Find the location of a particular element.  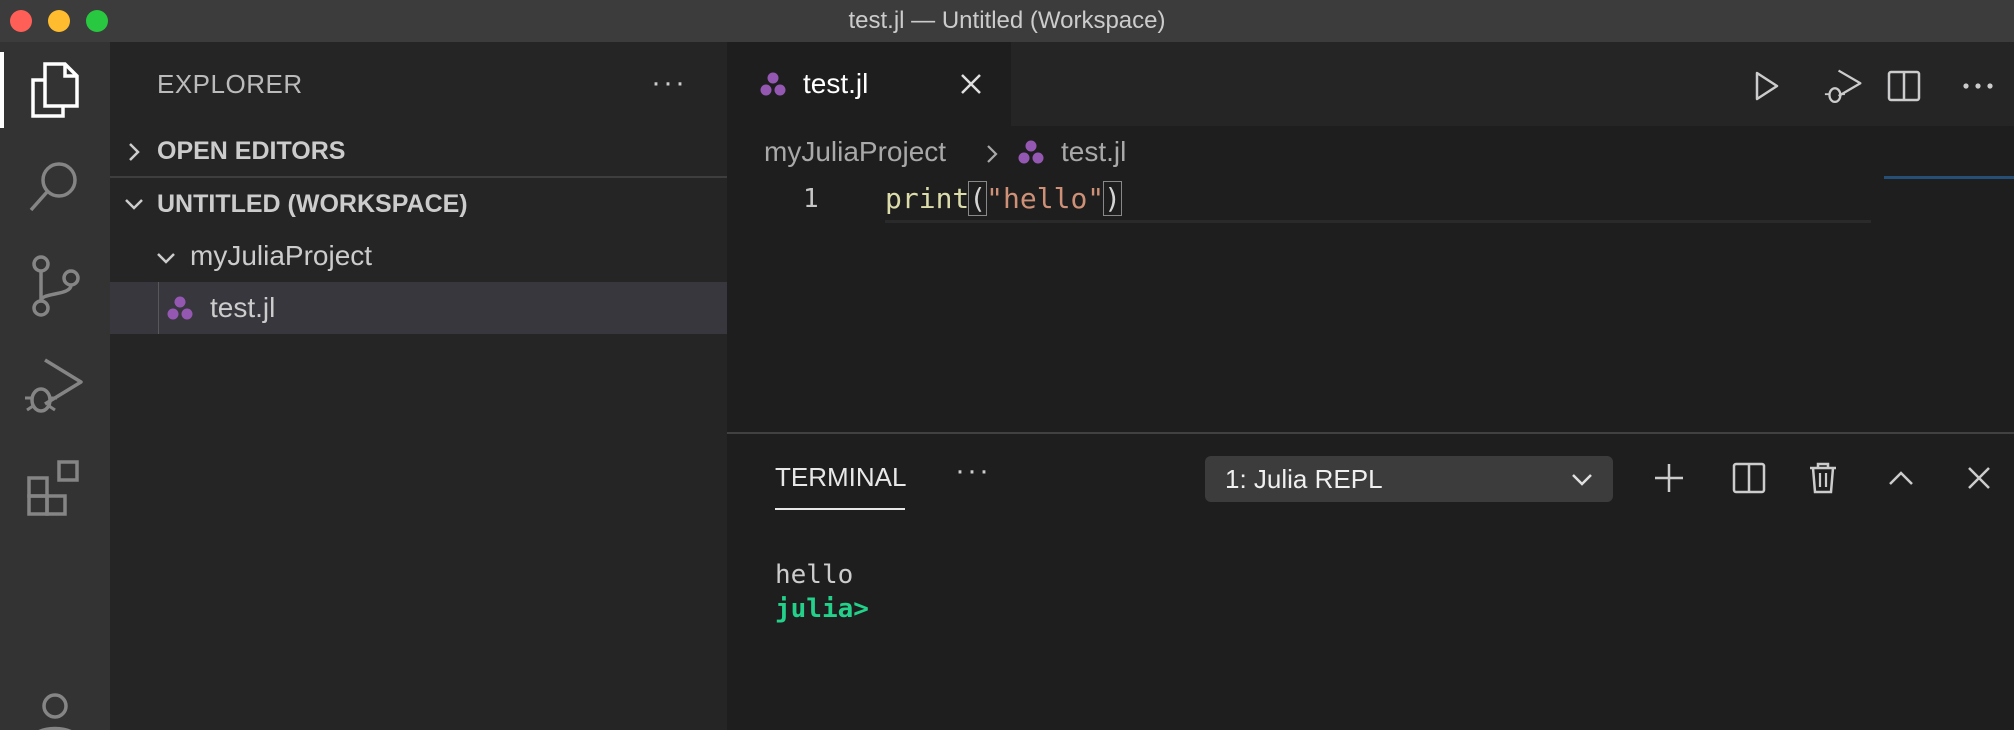

line-number: 1 is located at coordinates (811, 199).